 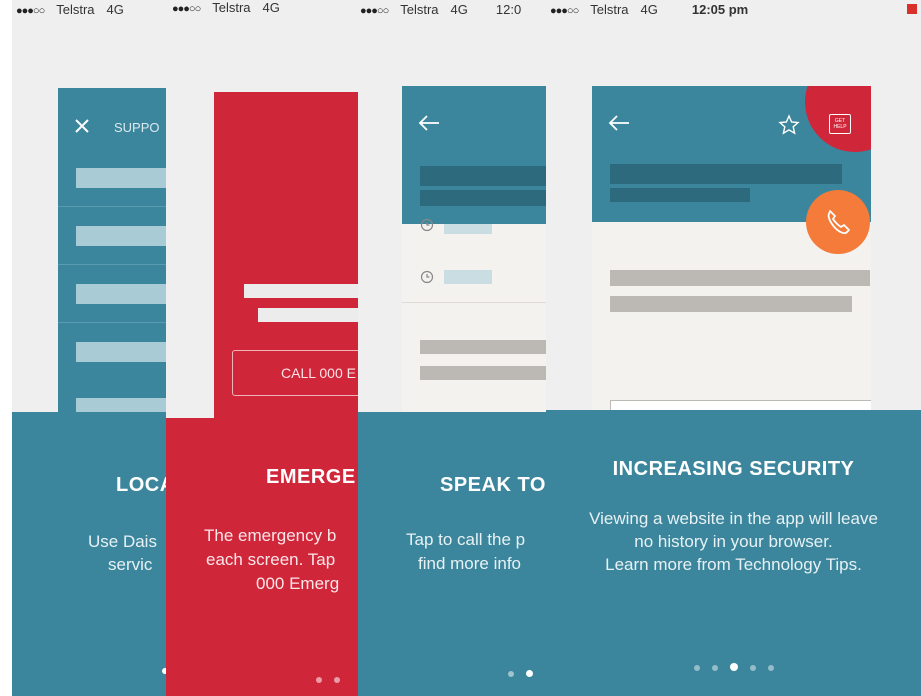 What do you see at coordinates (298, 583) in the screenshot?
I see `card-body-line: 000 Emerg` at bounding box center [298, 583].